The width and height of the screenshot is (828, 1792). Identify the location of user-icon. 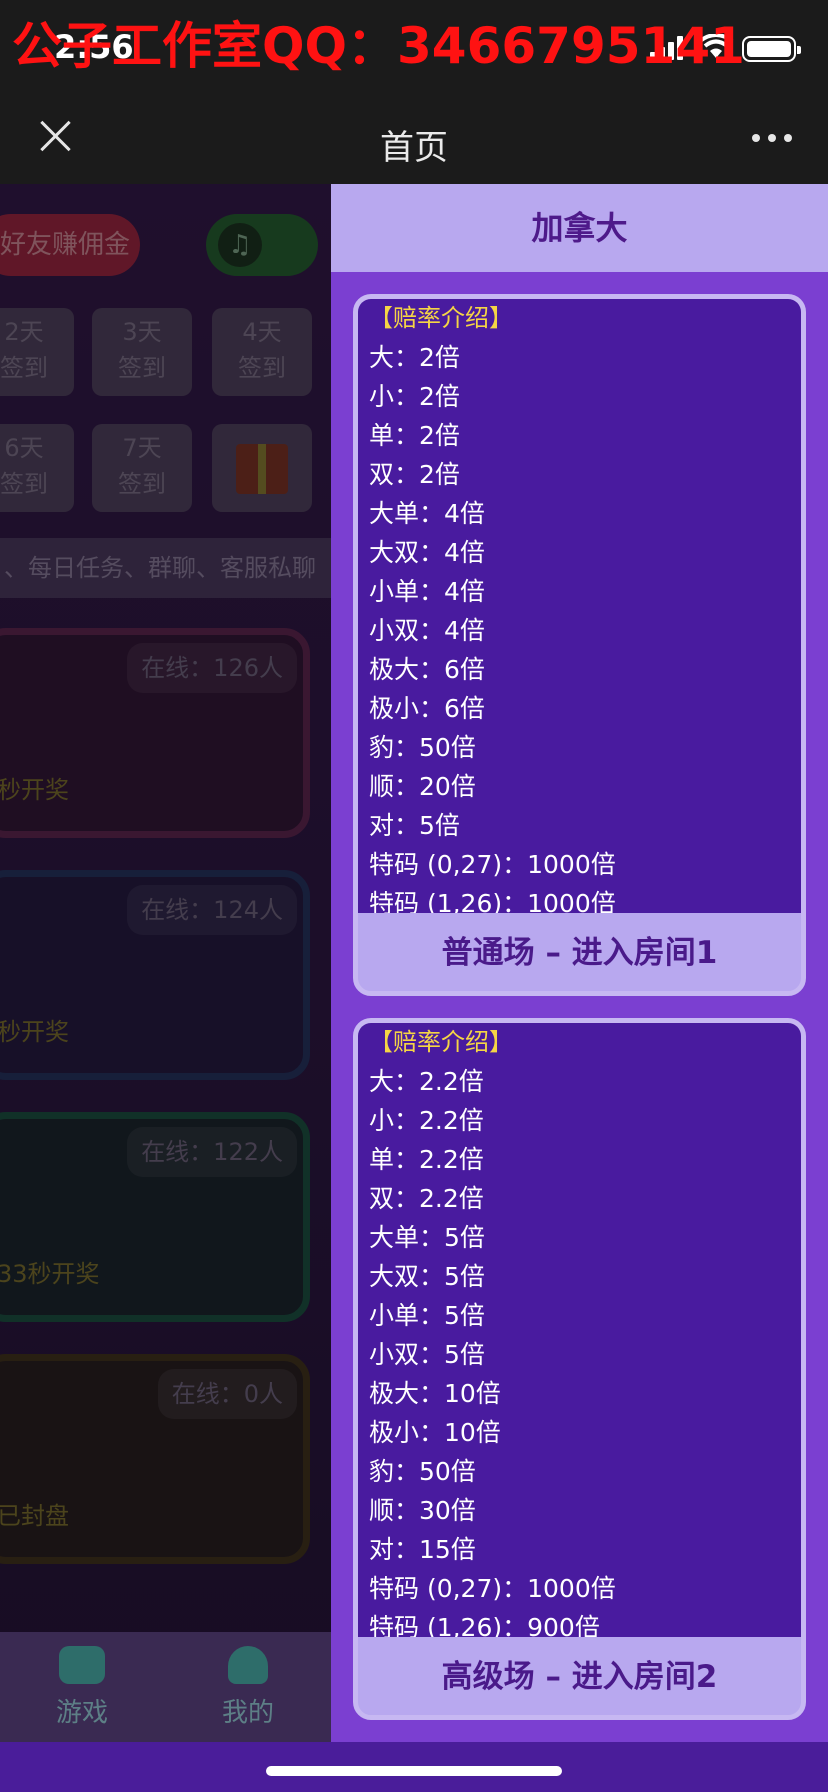
(248, 1665).